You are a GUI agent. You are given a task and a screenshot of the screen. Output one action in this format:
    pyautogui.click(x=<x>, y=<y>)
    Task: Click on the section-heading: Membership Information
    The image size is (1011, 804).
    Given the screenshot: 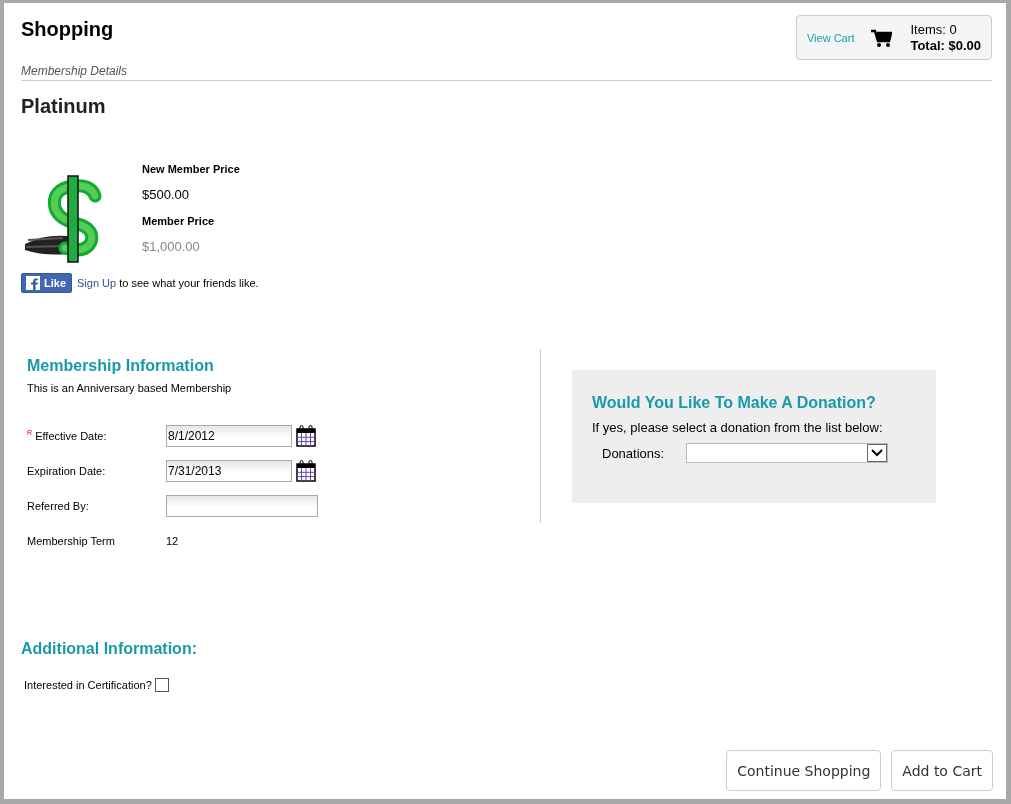 What is the action you would take?
    pyautogui.click(x=121, y=366)
    